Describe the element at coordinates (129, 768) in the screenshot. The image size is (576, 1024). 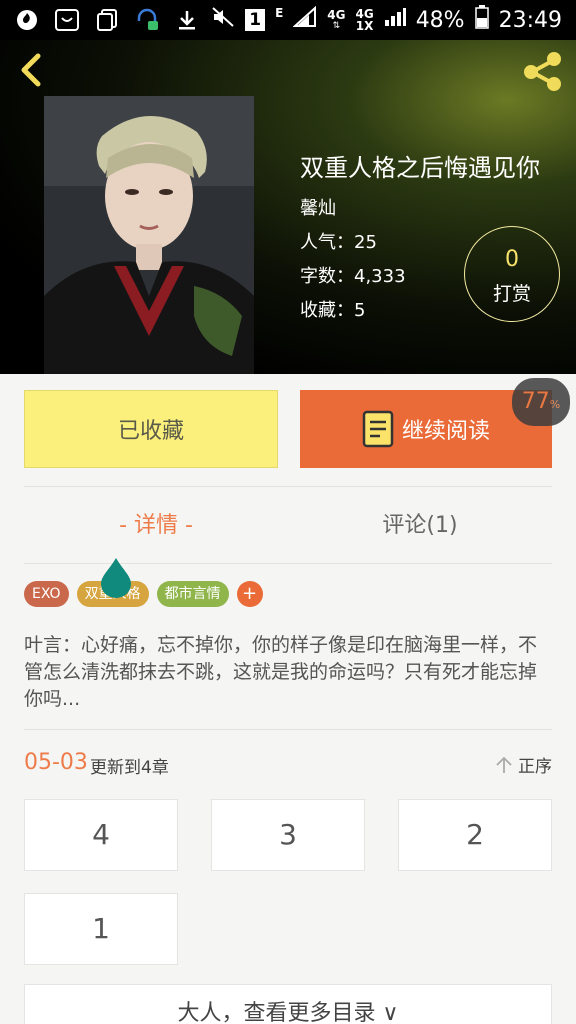
I see `update-info: 更新到4章` at that location.